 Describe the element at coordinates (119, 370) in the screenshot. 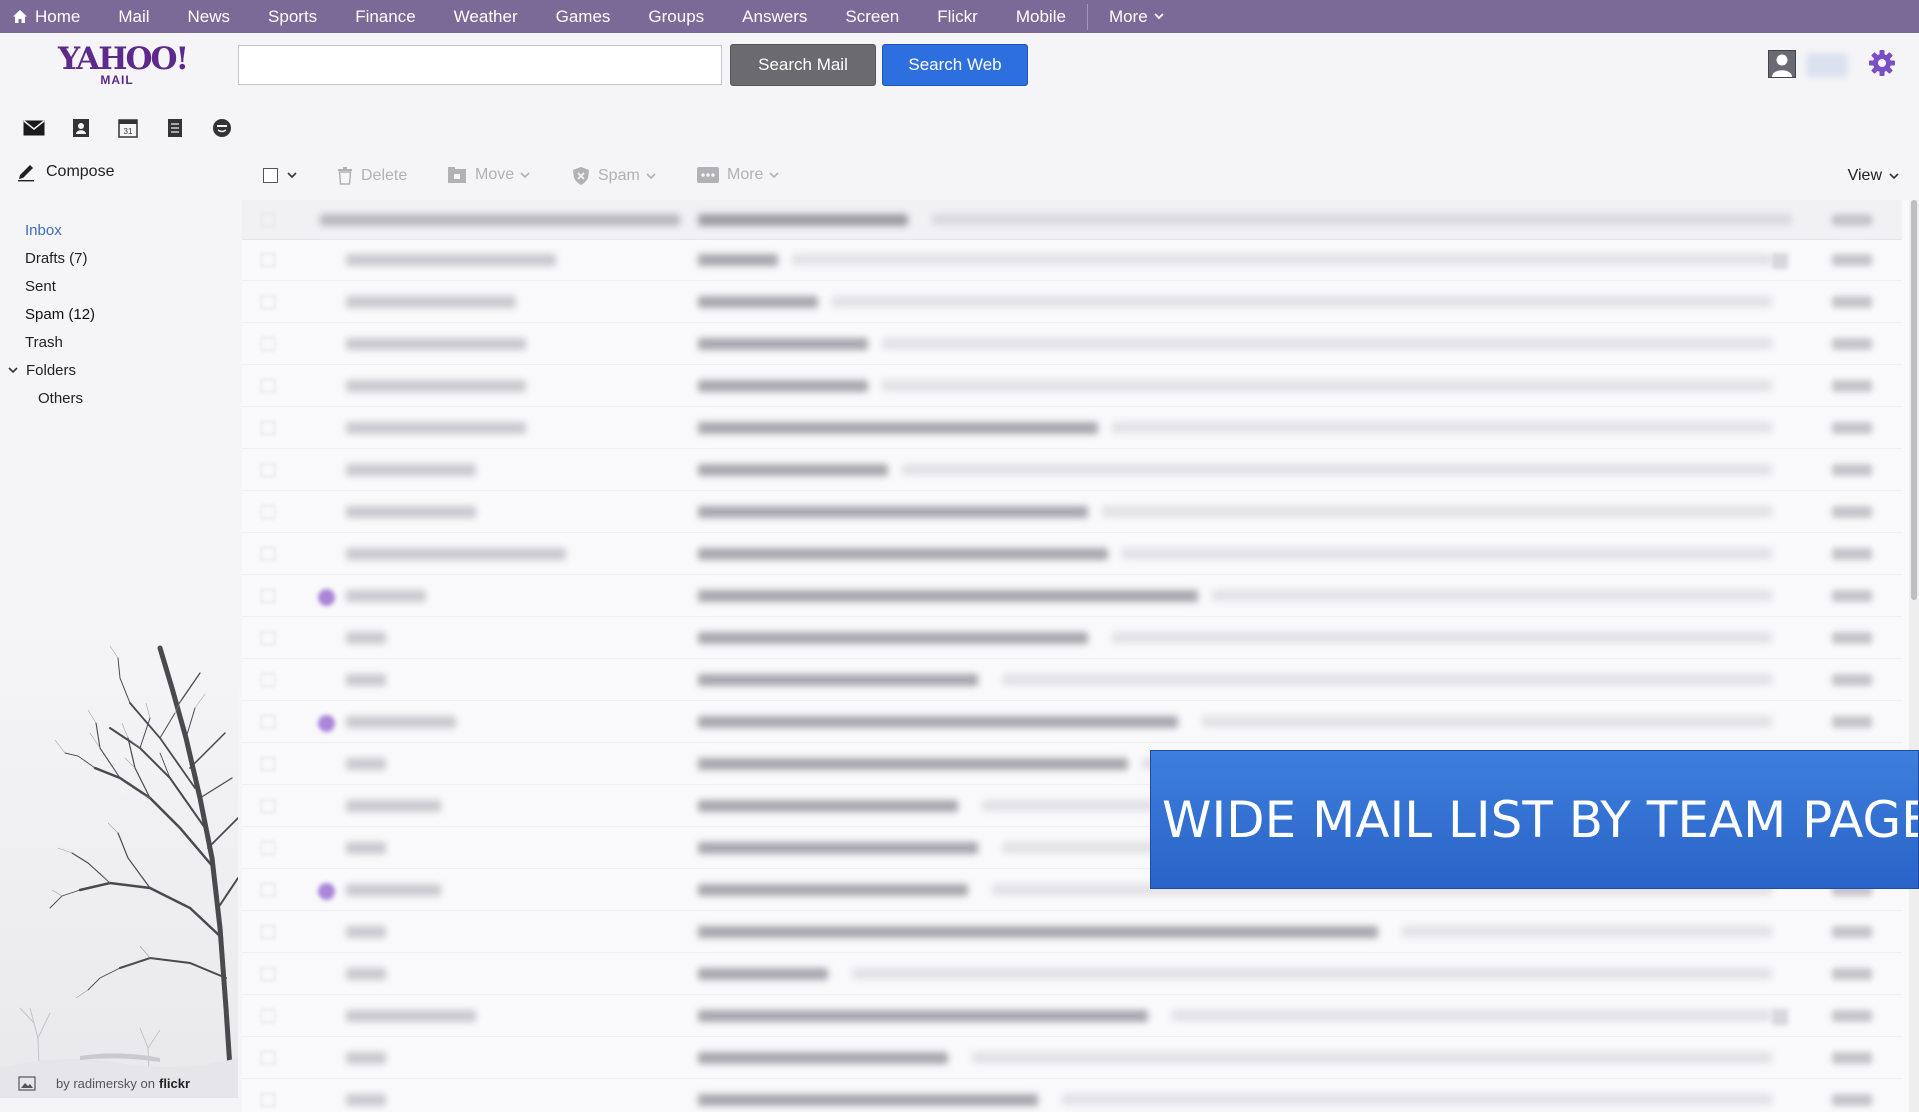

I see `folder-group-folders: Folders` at that location.